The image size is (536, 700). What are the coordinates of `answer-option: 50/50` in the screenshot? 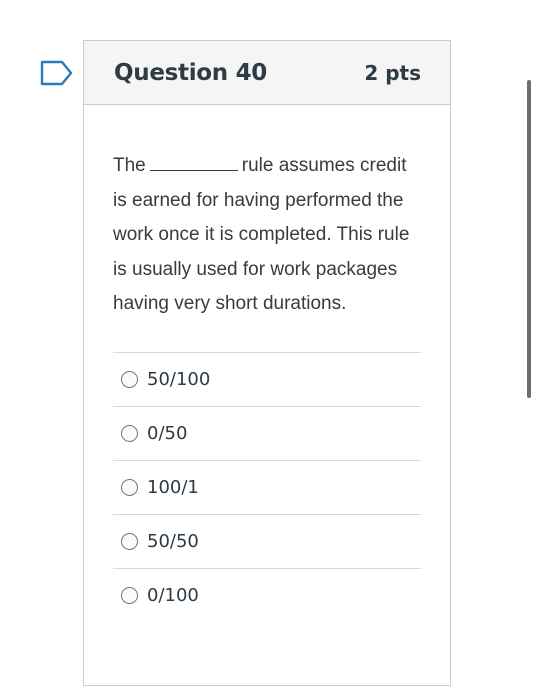 It's located at (267, 542).